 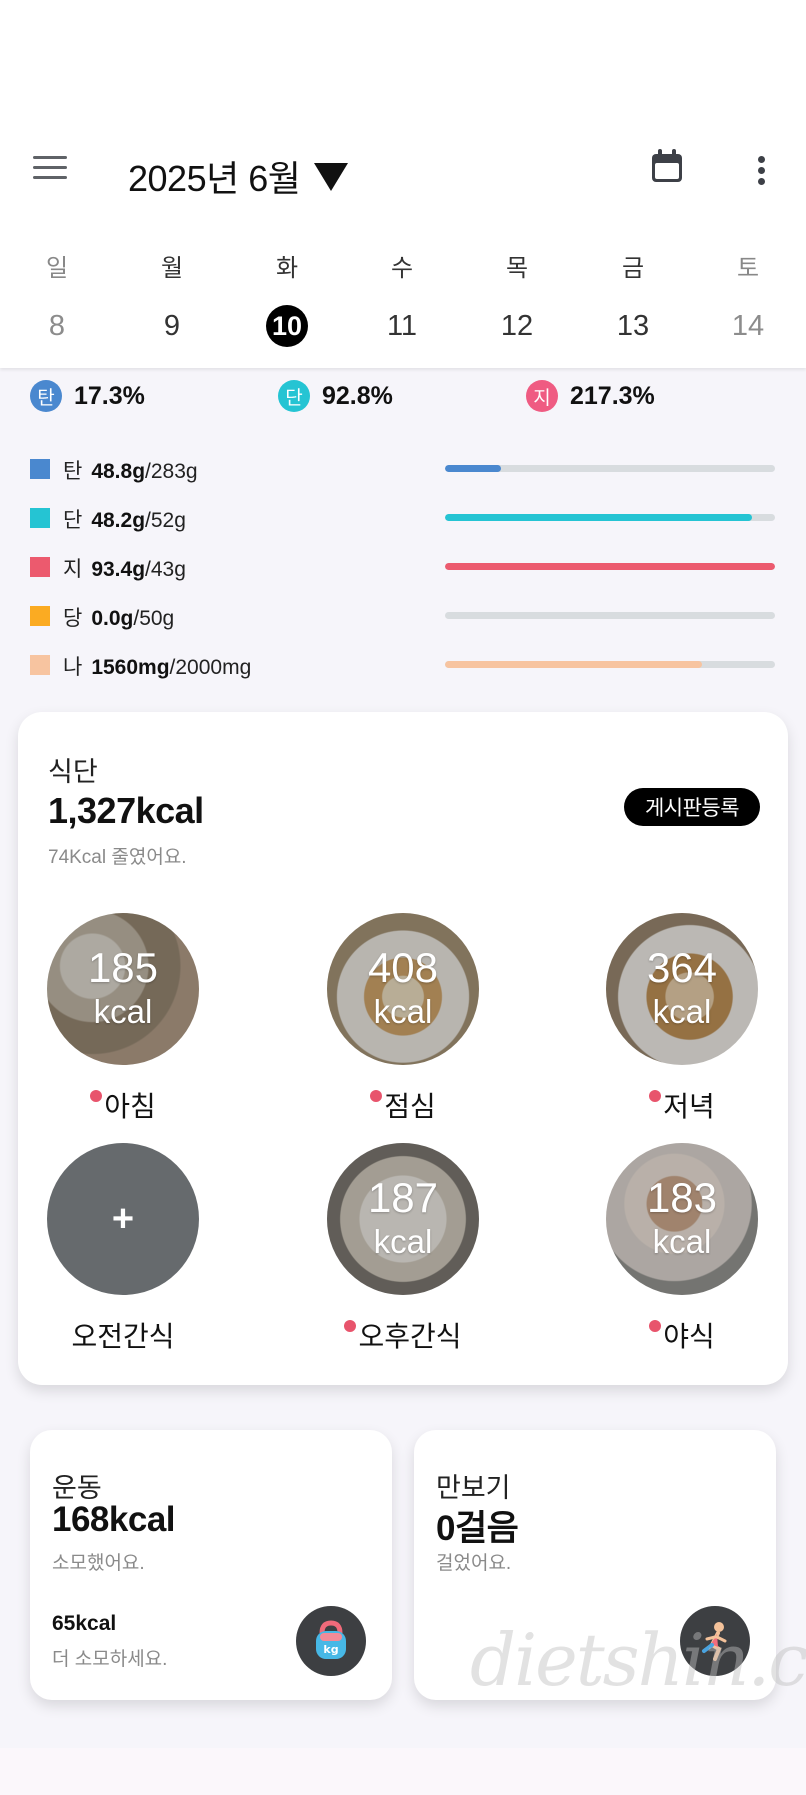 I want to click on nutrient-row: 나 1560mg/2000mg, so click(x=403, y=666).